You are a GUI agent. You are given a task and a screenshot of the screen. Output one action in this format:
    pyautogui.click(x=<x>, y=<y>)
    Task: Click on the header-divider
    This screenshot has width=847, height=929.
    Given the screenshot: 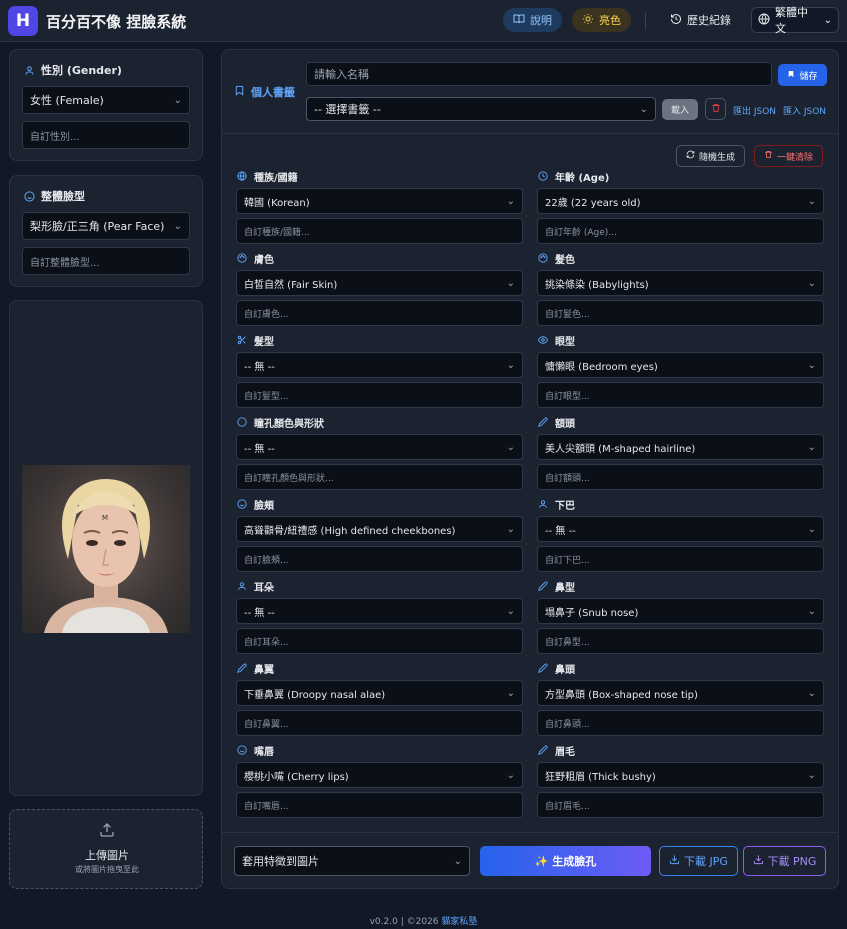 What is the action you would take?
    pyautogui.click(x=645, y=21)
    